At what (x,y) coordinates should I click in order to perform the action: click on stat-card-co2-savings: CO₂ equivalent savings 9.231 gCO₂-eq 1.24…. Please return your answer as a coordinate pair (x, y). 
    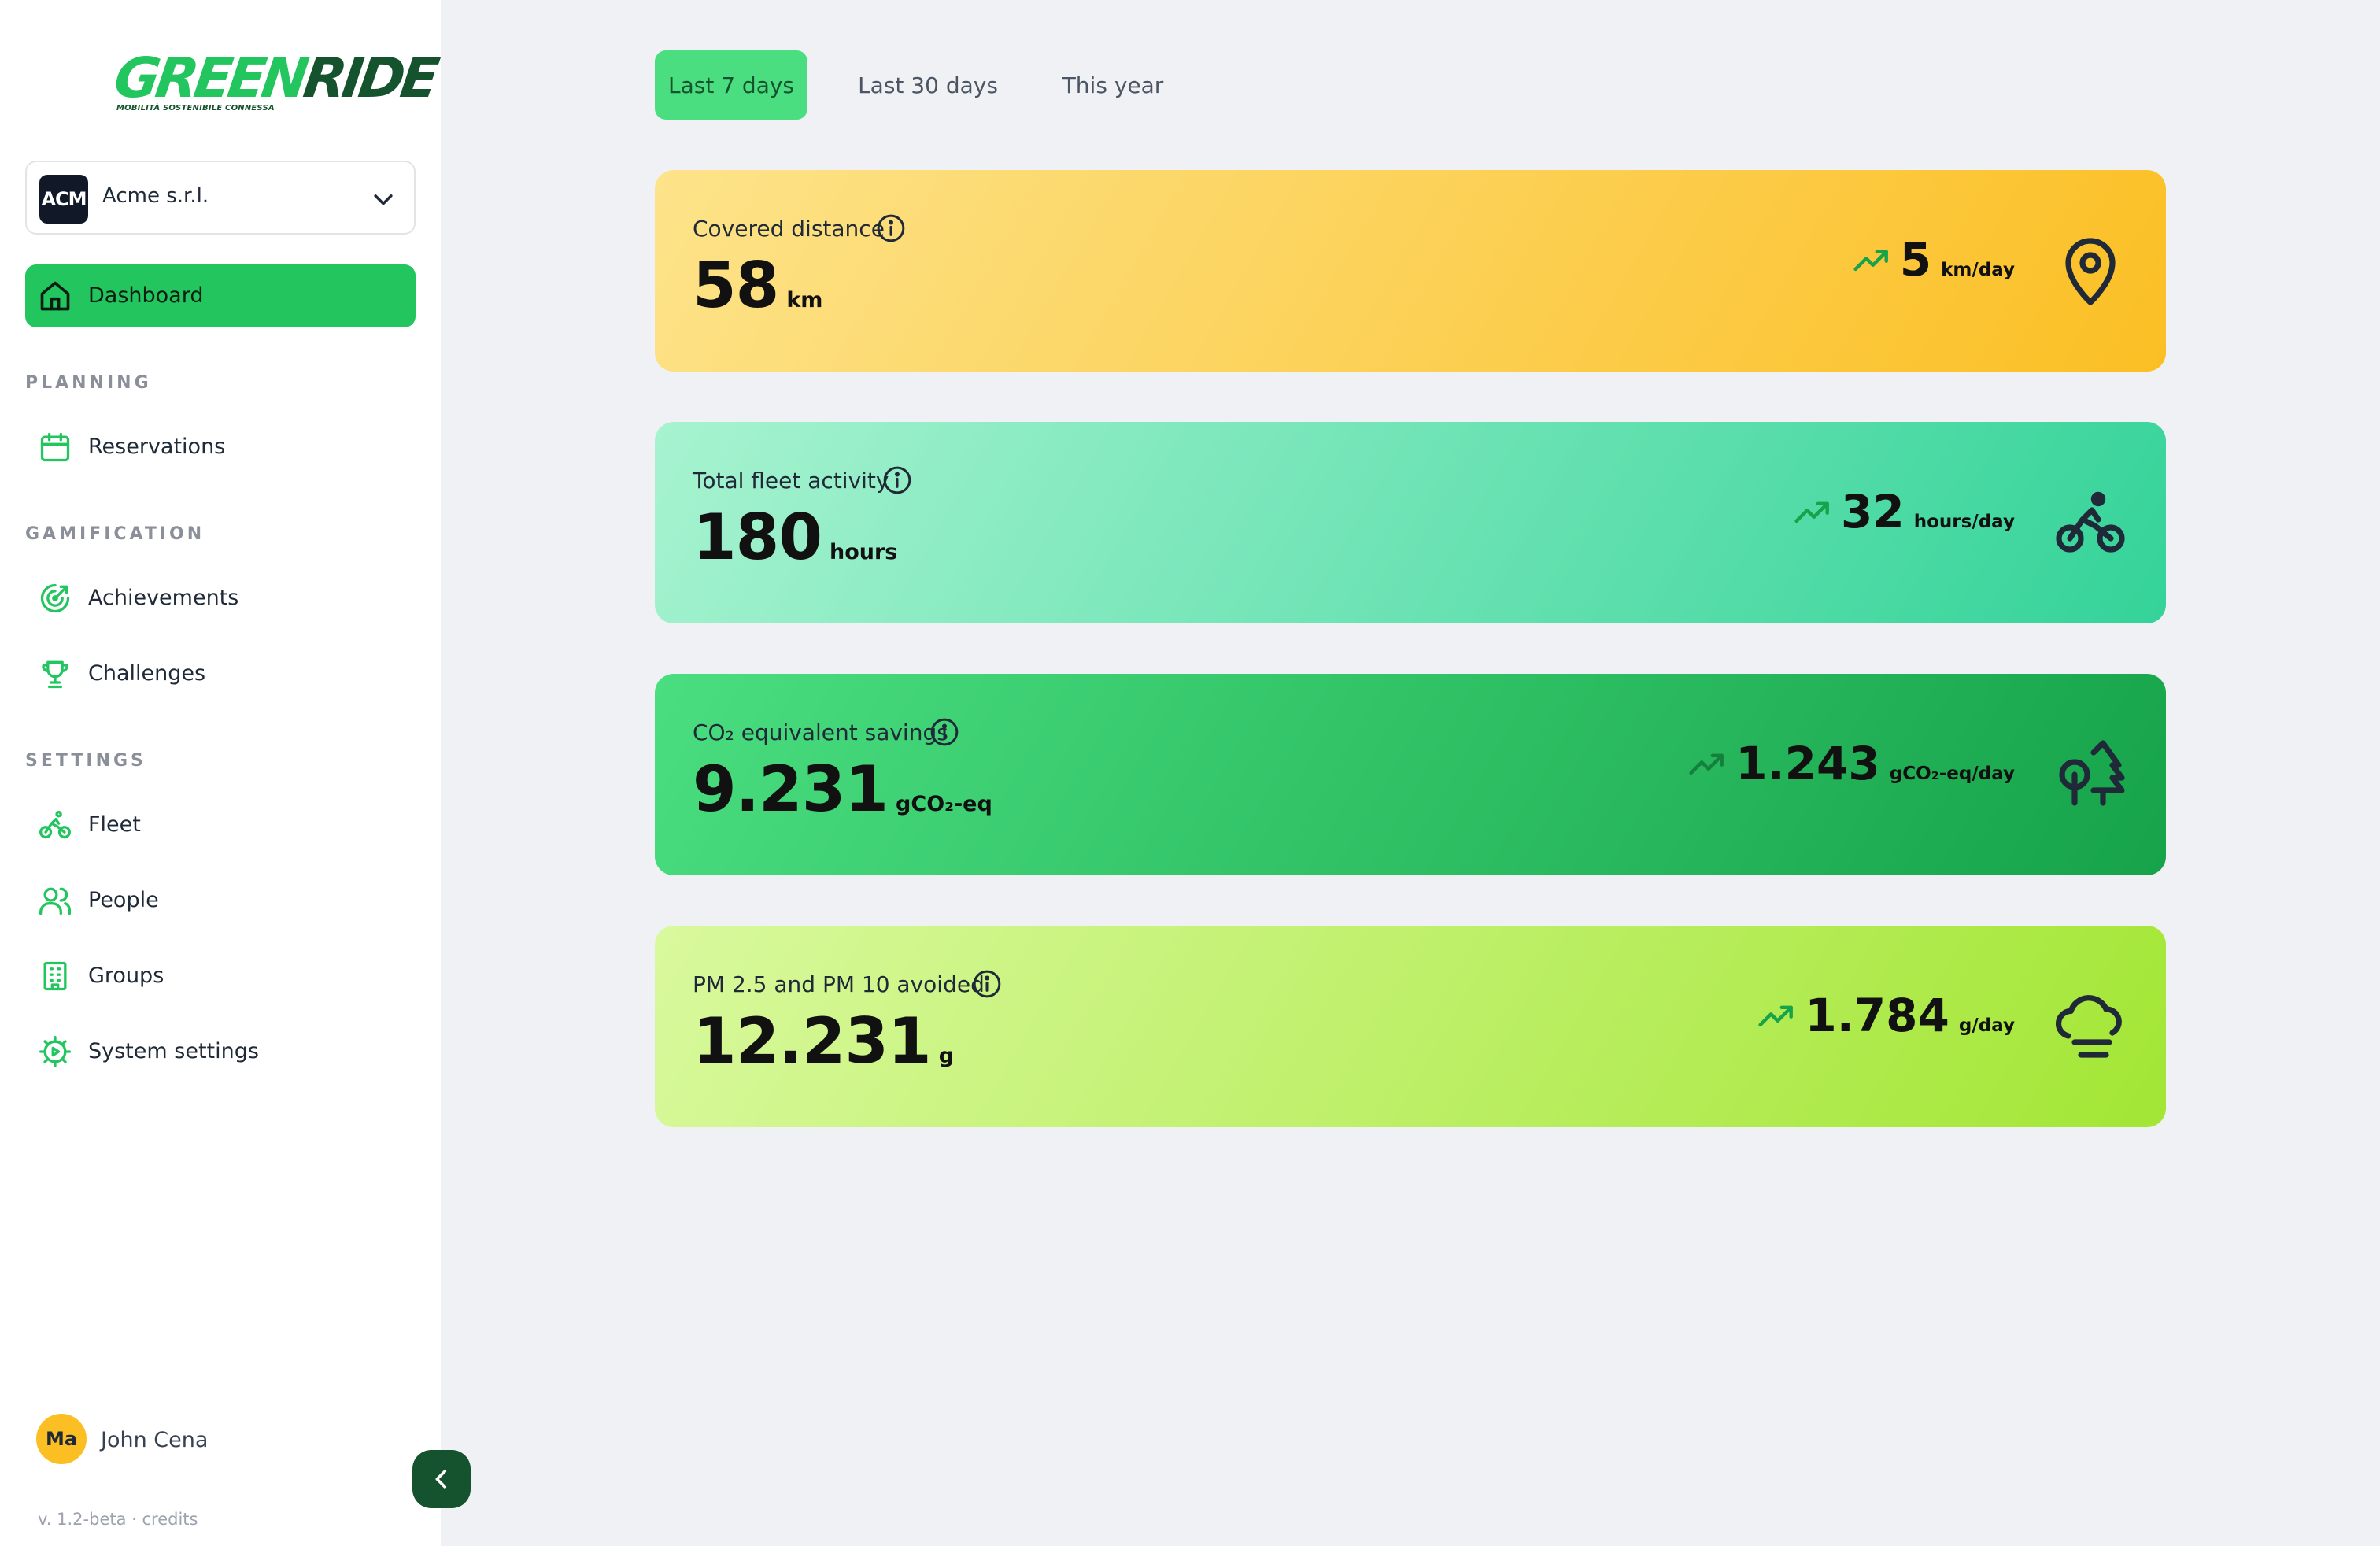
    Looking at the image, I should click on (1410, 775).